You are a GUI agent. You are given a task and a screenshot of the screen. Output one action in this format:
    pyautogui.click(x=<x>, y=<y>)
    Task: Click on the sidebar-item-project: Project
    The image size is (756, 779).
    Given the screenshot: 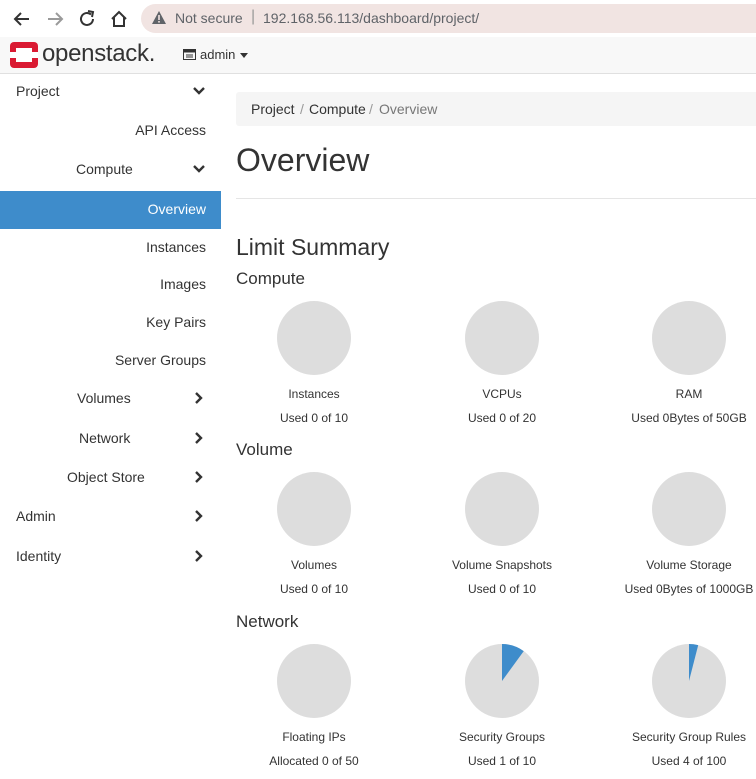 What is the action you would take?
    pyautogui.click(x=110, y=92)
    